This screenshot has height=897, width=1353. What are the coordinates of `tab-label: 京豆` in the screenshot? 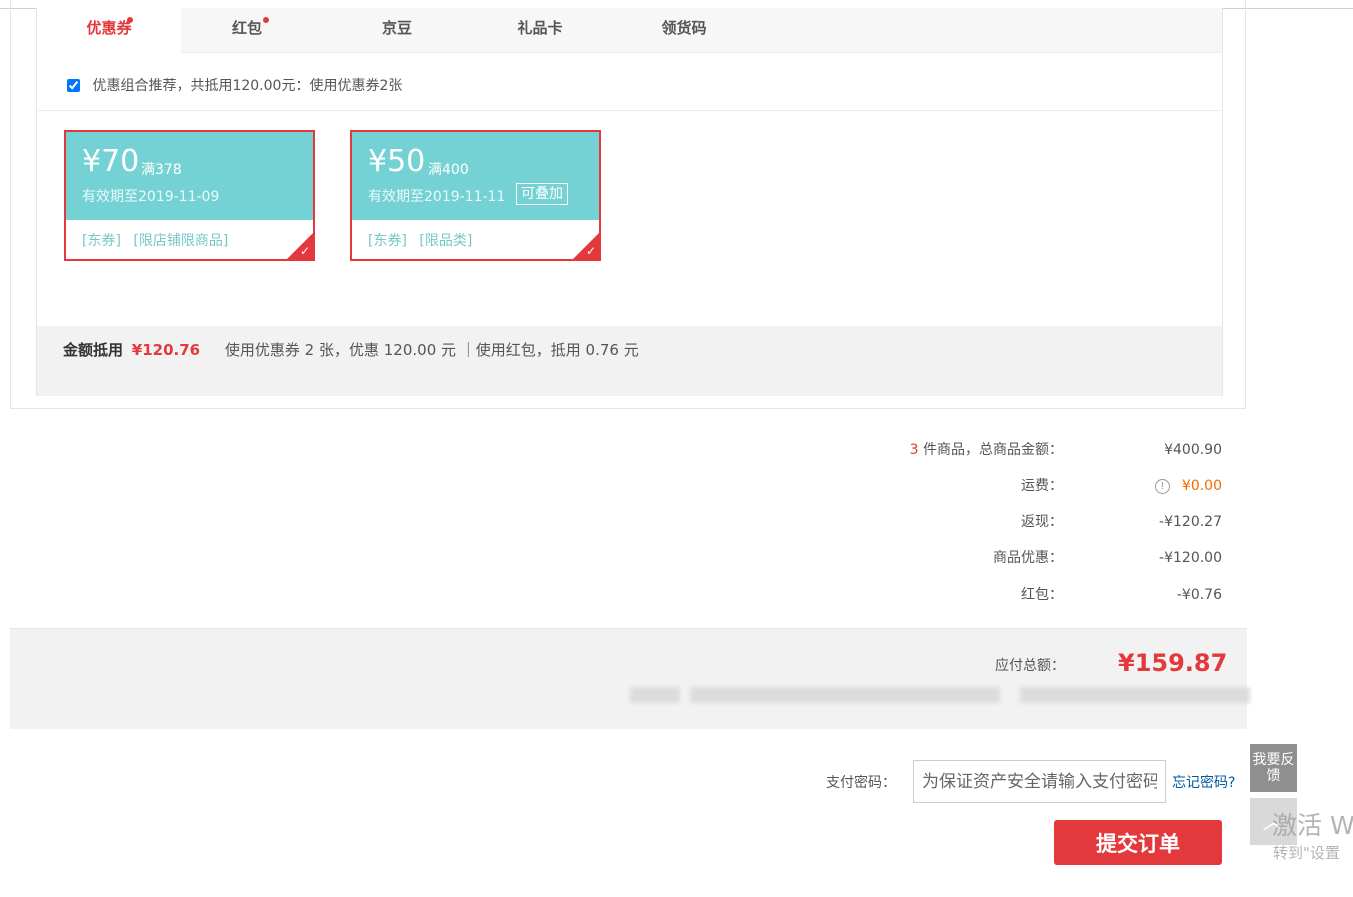 It's located at (396, 28).